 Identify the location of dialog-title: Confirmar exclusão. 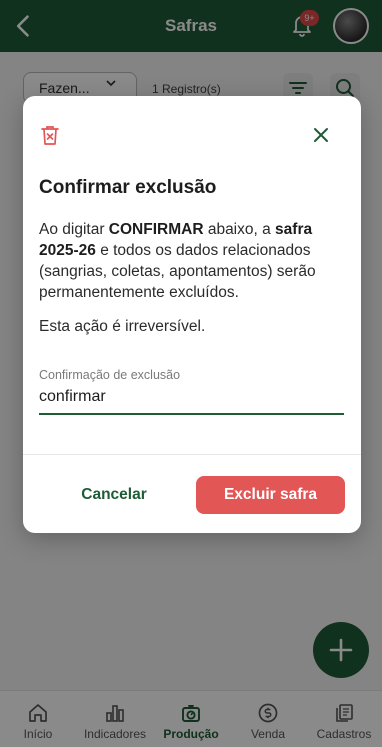
(128, 187).